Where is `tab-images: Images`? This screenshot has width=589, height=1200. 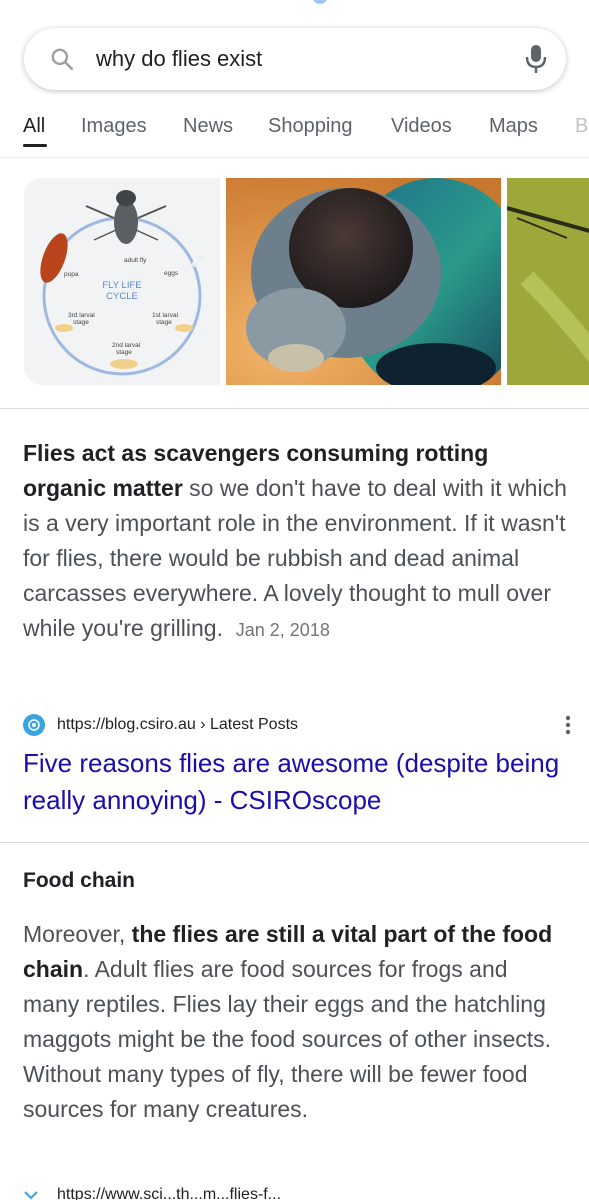 tab-images: Images is located at coordinates (114, 126).